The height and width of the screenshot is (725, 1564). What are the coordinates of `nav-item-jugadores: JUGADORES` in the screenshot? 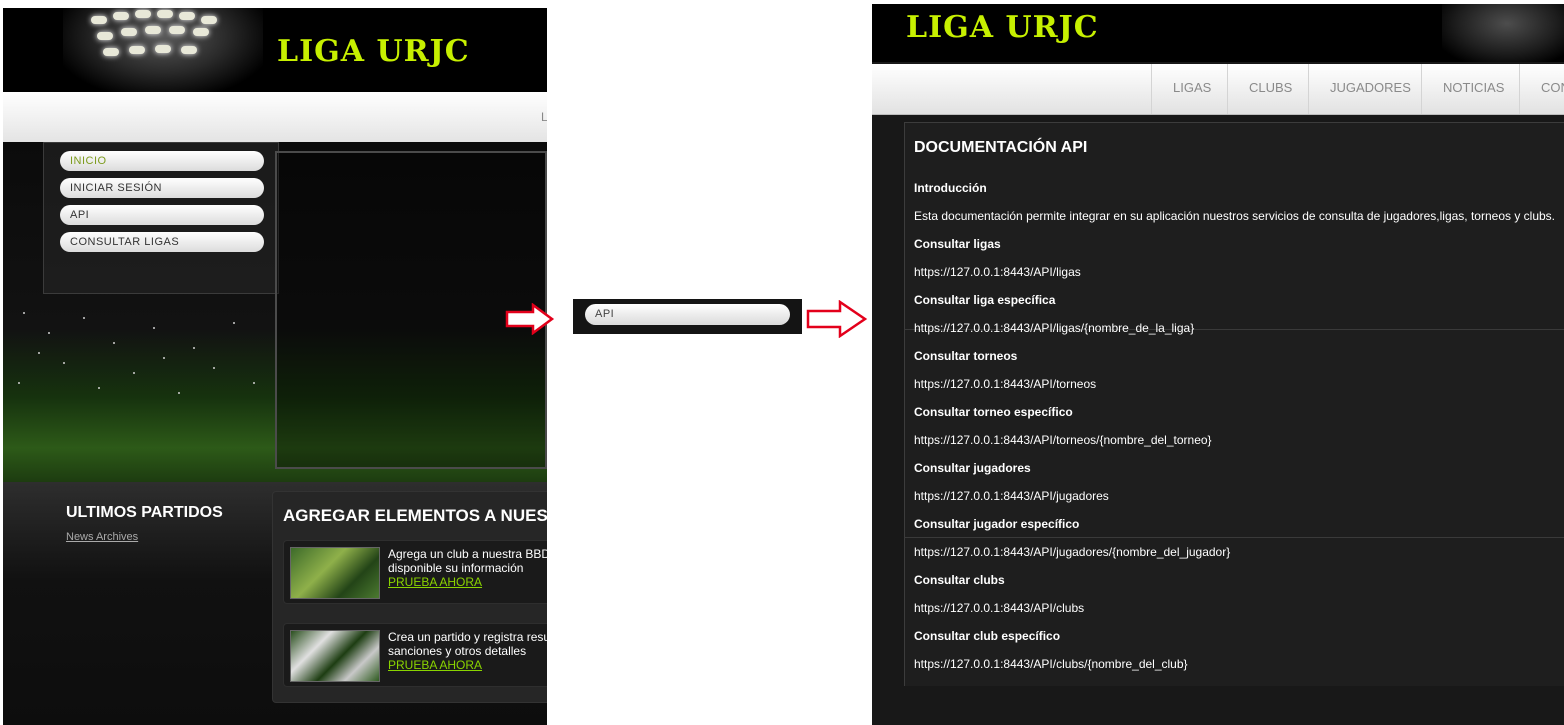 It's located at (1370, 89).